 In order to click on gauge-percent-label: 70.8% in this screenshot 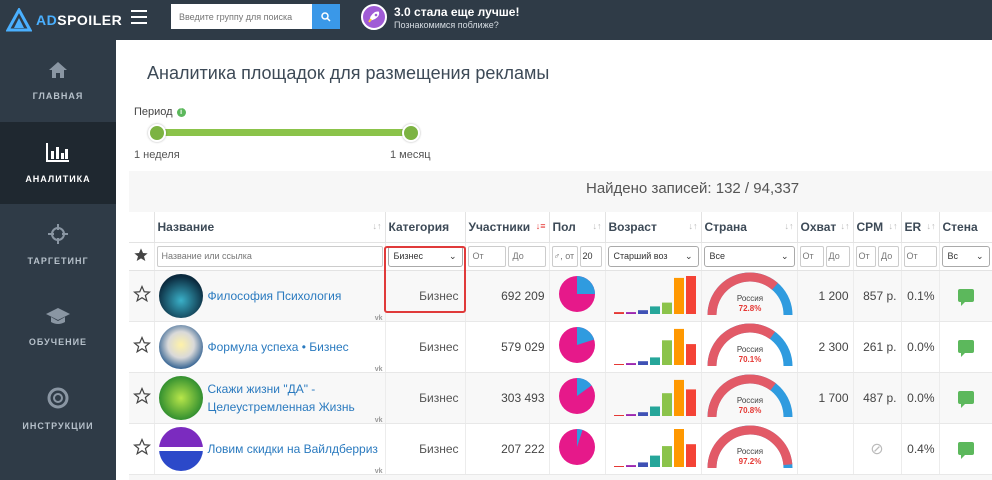, I will do `click(749, 410)`.